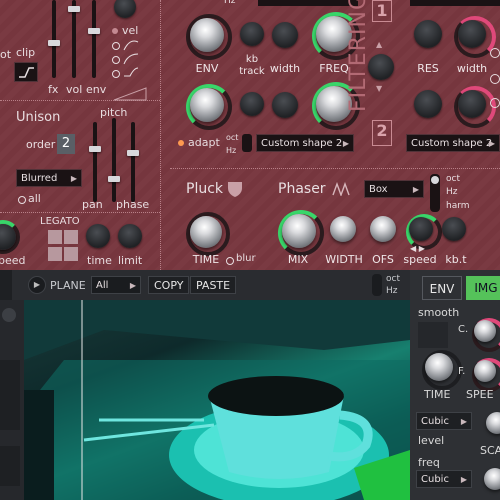 The height and width of the screenshot is (500, 500). Describe the element at coordinates (252, 34) in the screenshot. I see `kb-track-knob` at that location.